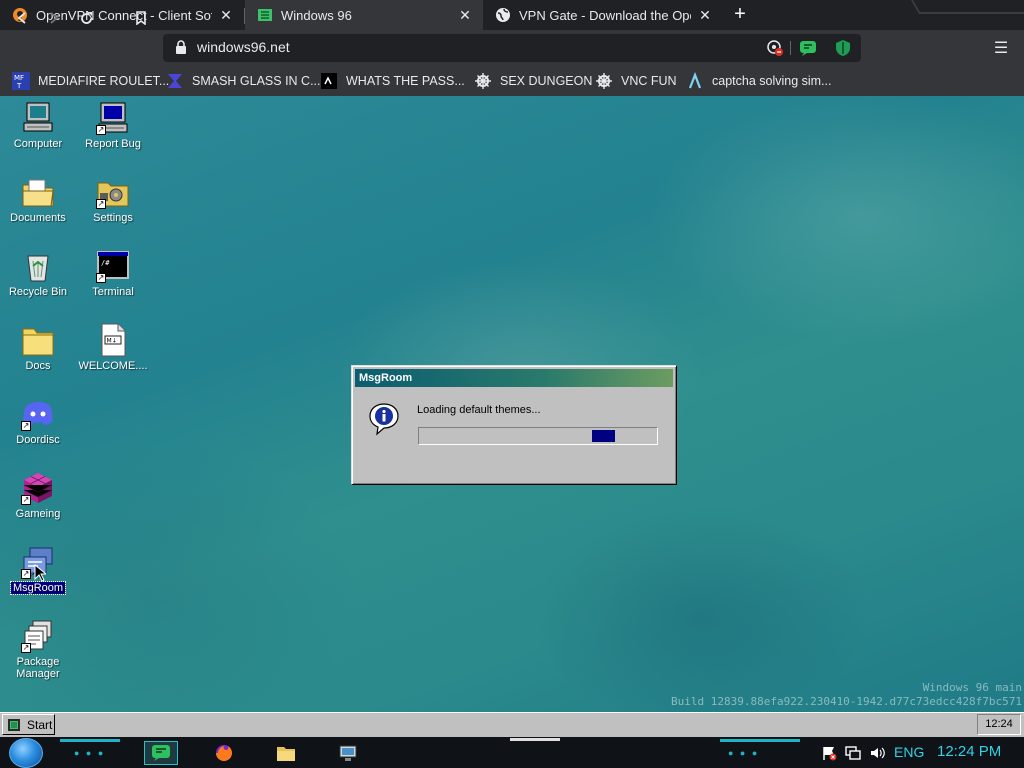 Image resolution: width=1024 pixels, height=768 pixels. I want to click on network-icon, so click(853, 753).